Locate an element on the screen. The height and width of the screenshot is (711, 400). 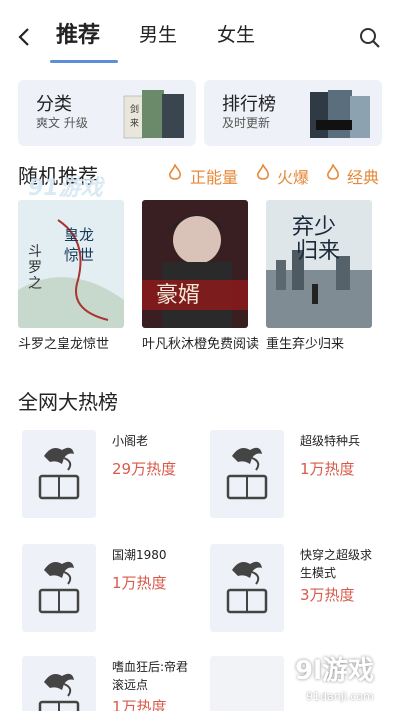
svg-text: 归来 is located at coordinates (318, 251).